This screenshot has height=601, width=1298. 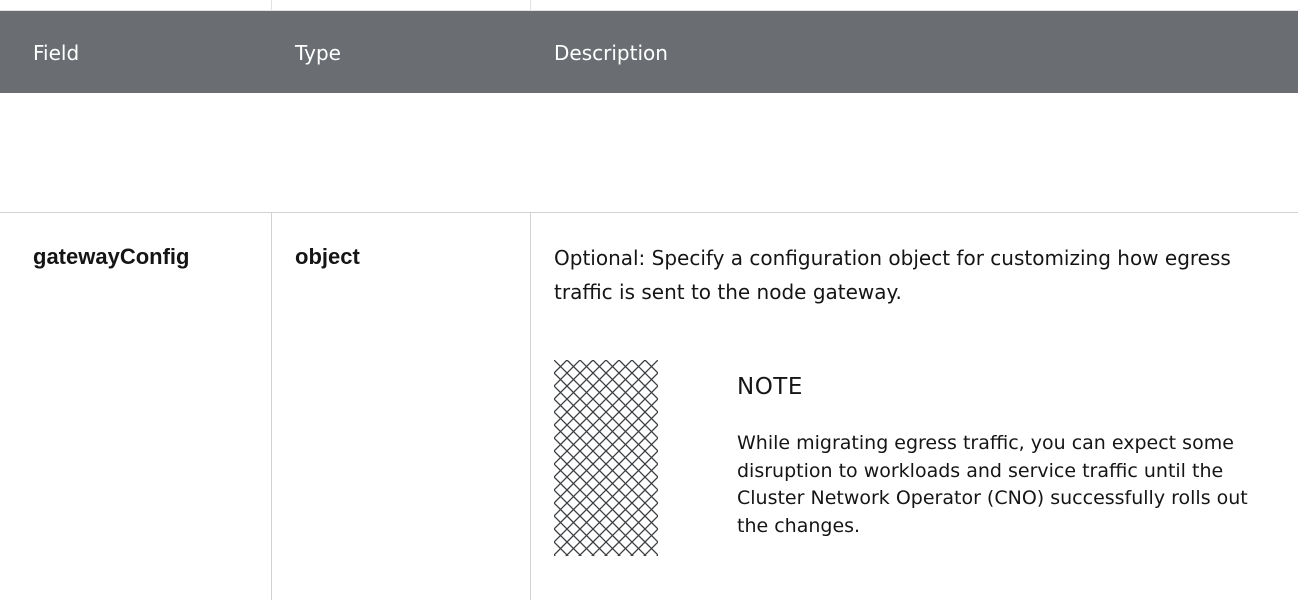 What do you see at coordinates (611, 53) in the screenshot?
I see `header-description: Description` at bounding box center [611, 53].